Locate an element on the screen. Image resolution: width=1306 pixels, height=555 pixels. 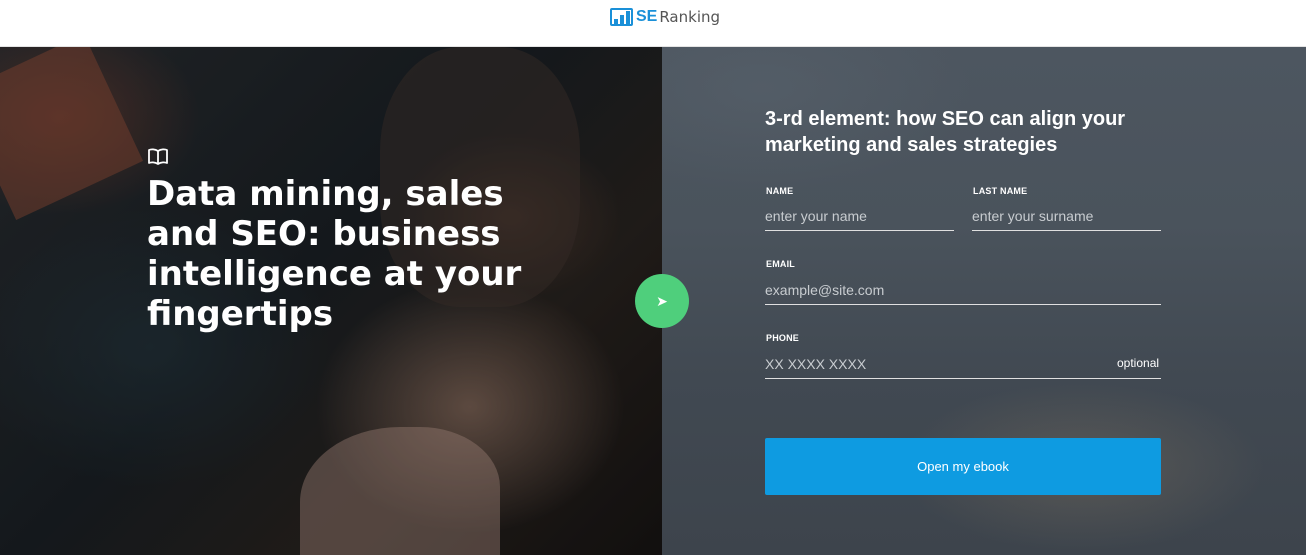
email-field-wrapper is located at coordinates (963, 290).